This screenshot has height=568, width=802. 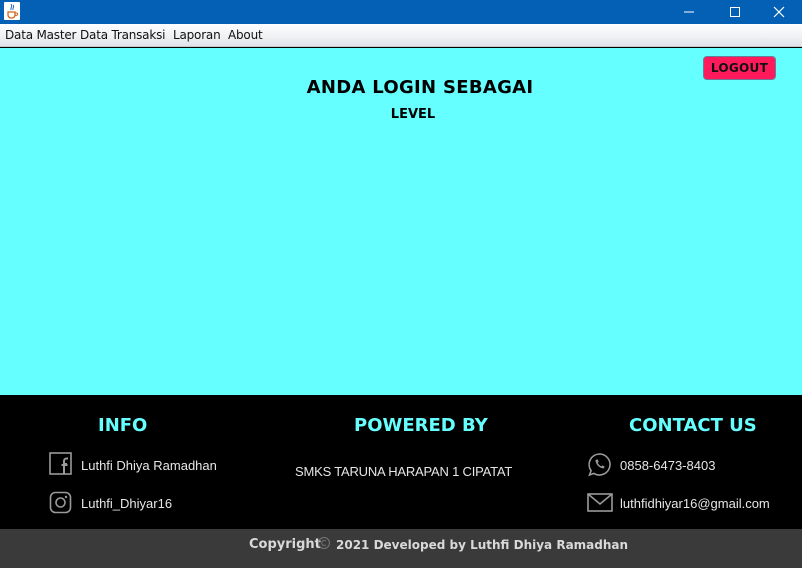 What do you see at coordinates (420, 87) in the screenshot?
I see `login-title: ANDA LOGIN SEBAGAI` at bounding box center [420, 87].